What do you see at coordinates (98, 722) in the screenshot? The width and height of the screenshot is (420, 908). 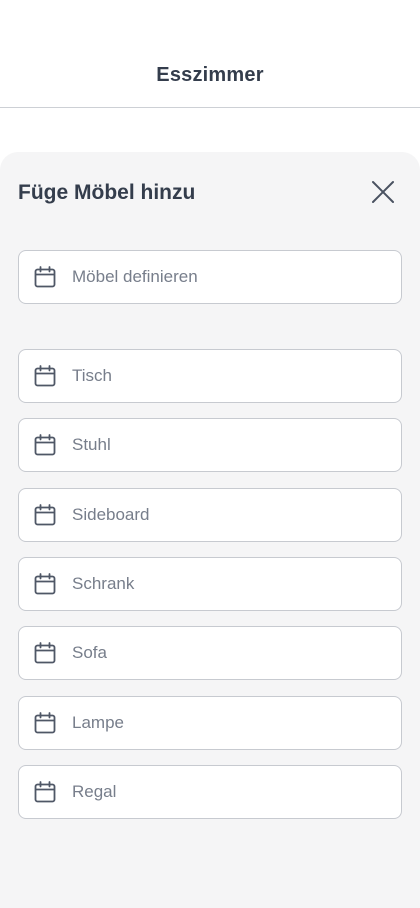 I see `furniture-option-label: Lampe` at bounding box center [98, 722].